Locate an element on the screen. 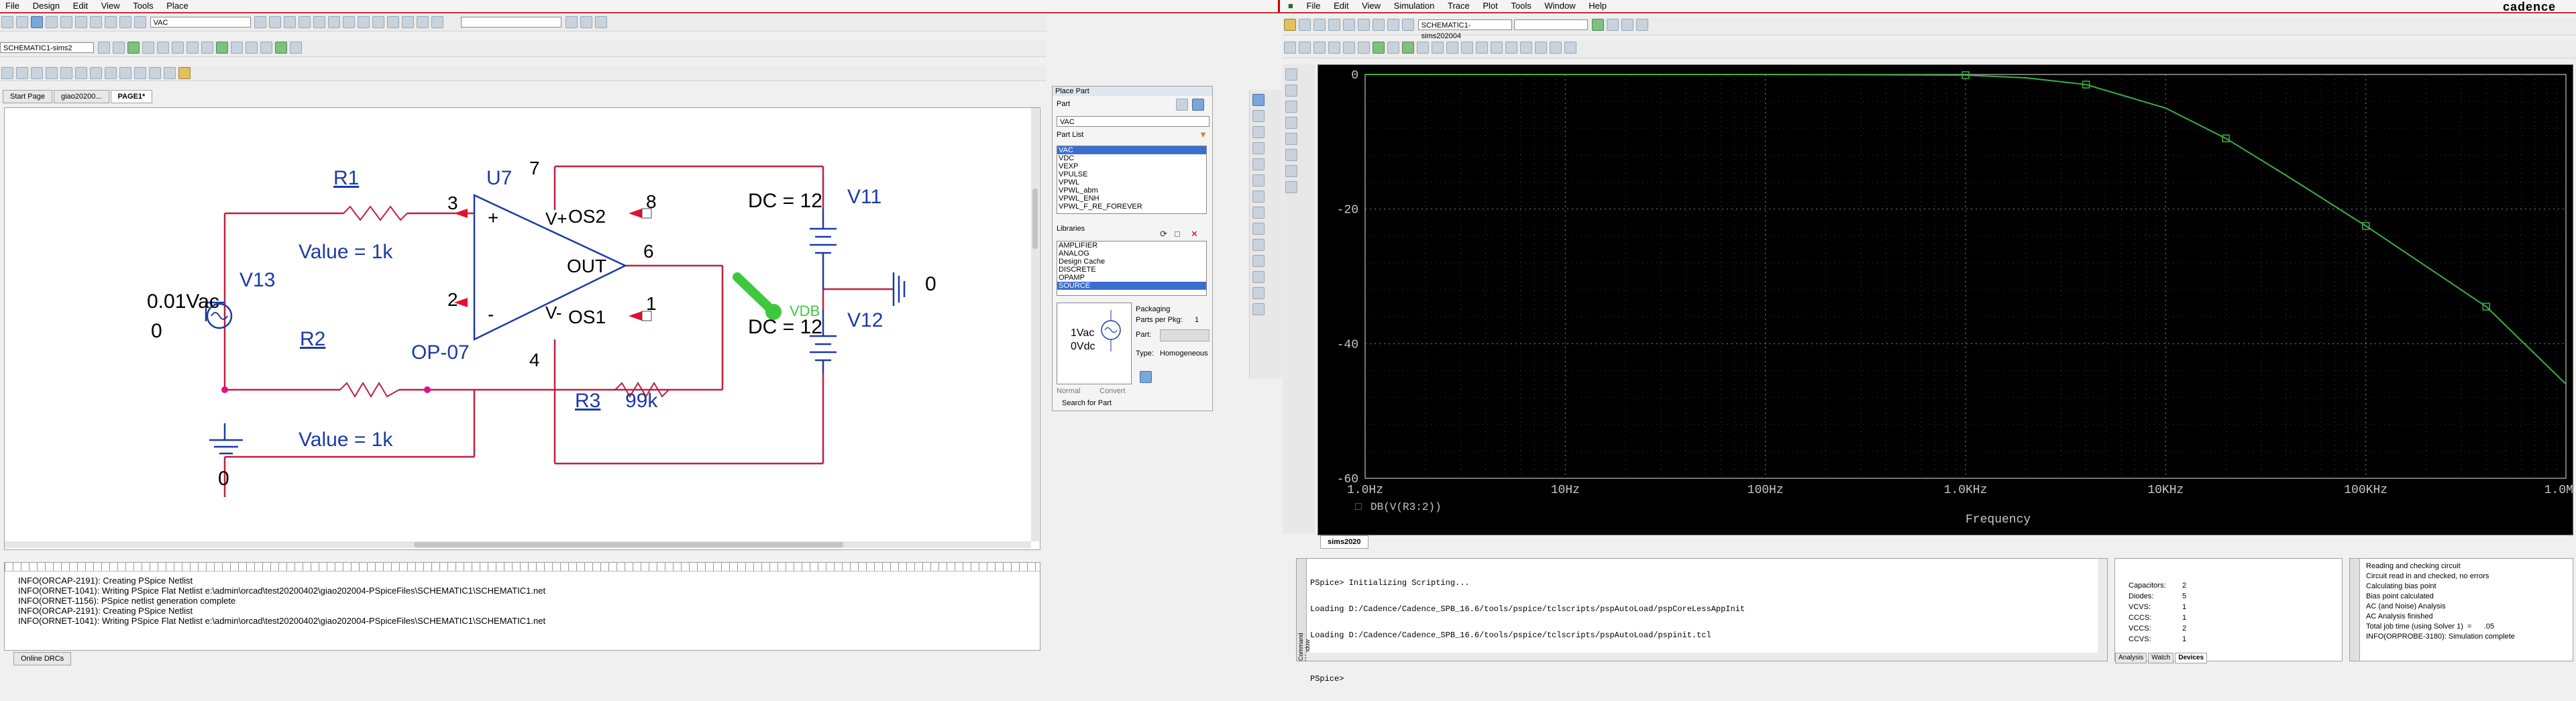  log-x-icon is located at coordinates (1349, 48).